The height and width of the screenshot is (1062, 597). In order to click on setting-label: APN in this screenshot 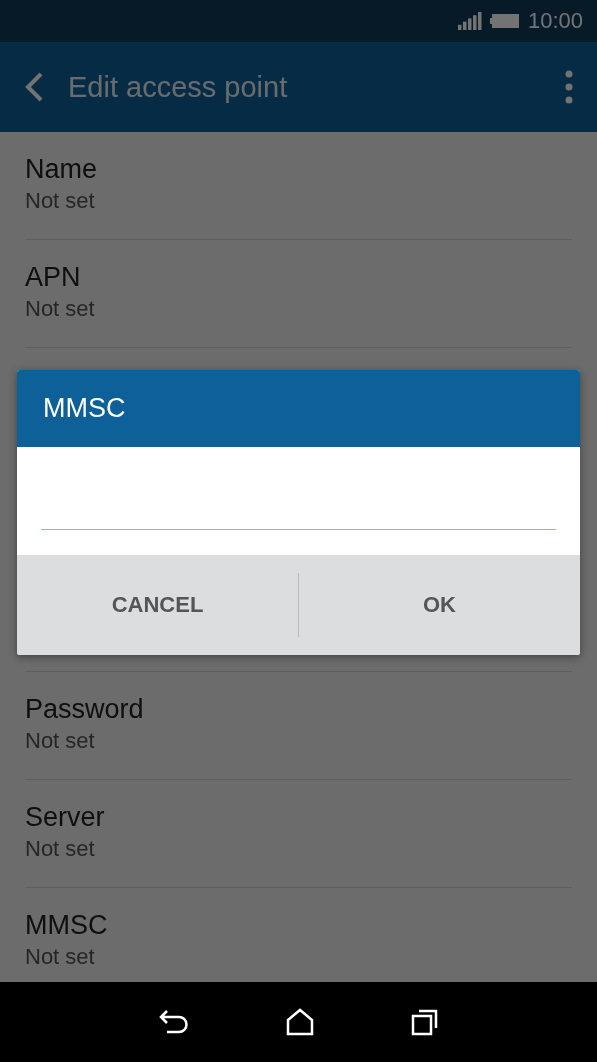, I will do `click(53, 277)`.